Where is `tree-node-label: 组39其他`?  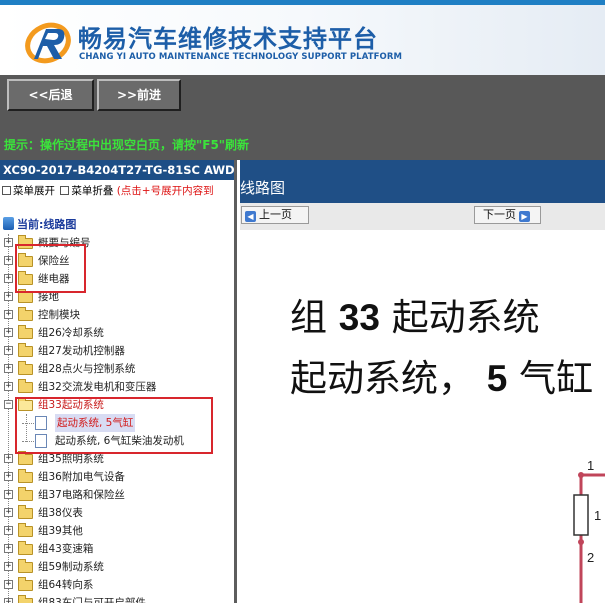 tree-node-label: 组39其他 is located at coordinates (60, 531).